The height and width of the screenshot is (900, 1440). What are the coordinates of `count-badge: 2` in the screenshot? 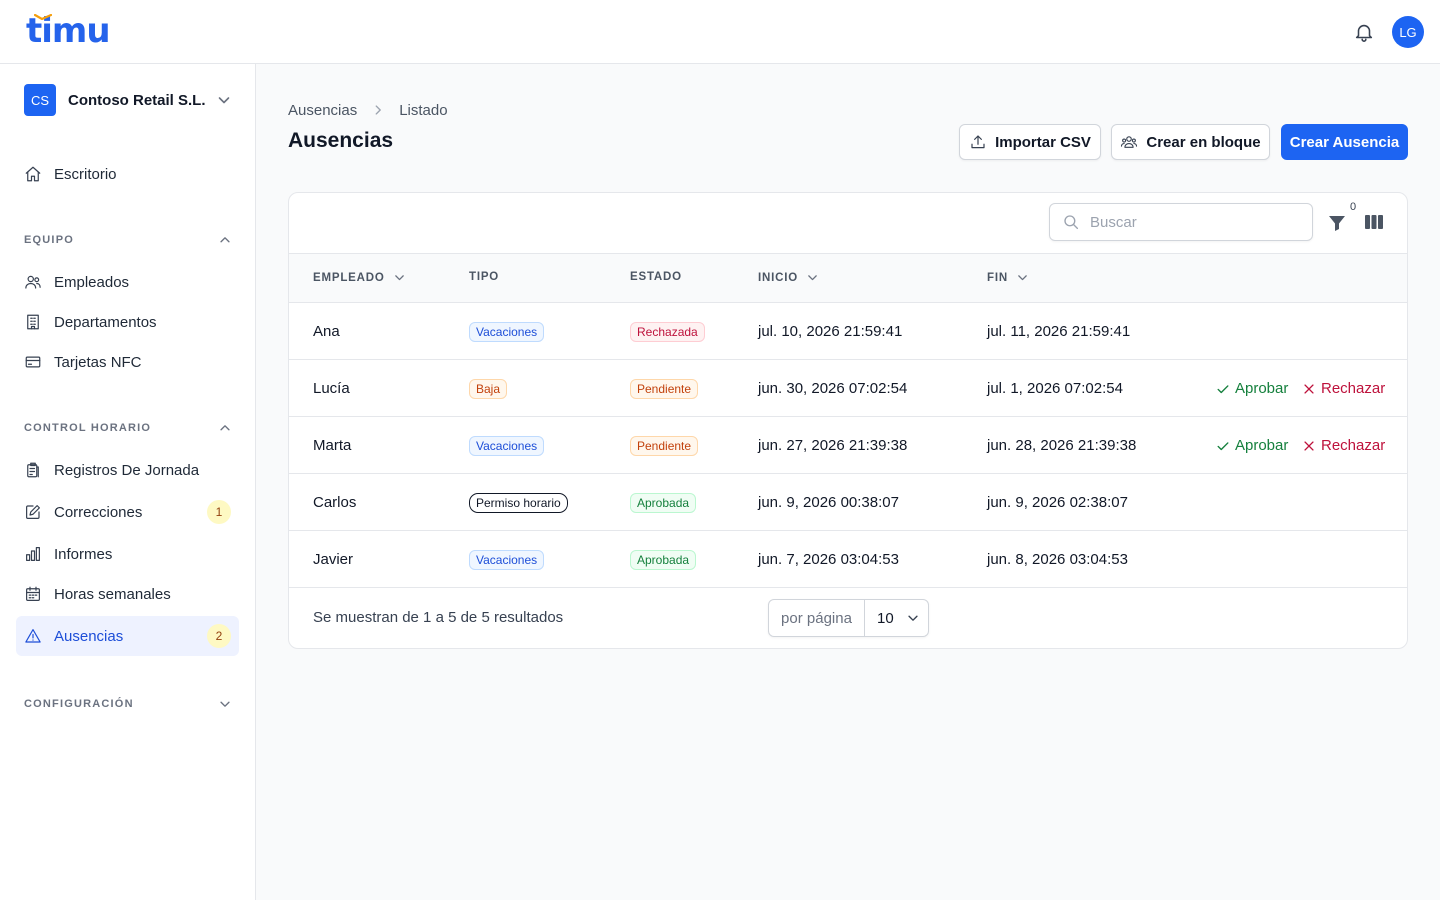 It's located at (219, 636).